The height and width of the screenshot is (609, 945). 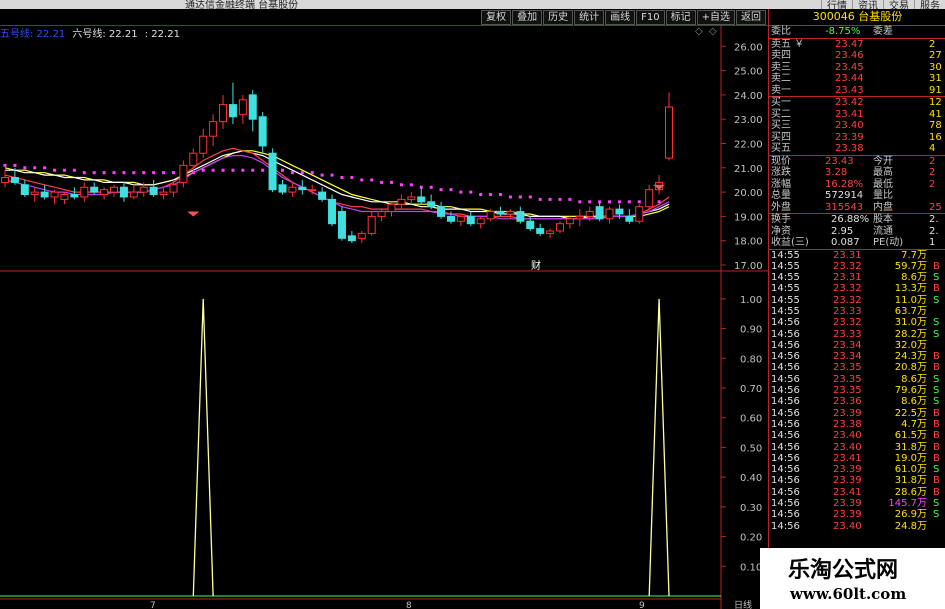 I want to click on diejia-button: 叠加, so click(x=527, y=17).